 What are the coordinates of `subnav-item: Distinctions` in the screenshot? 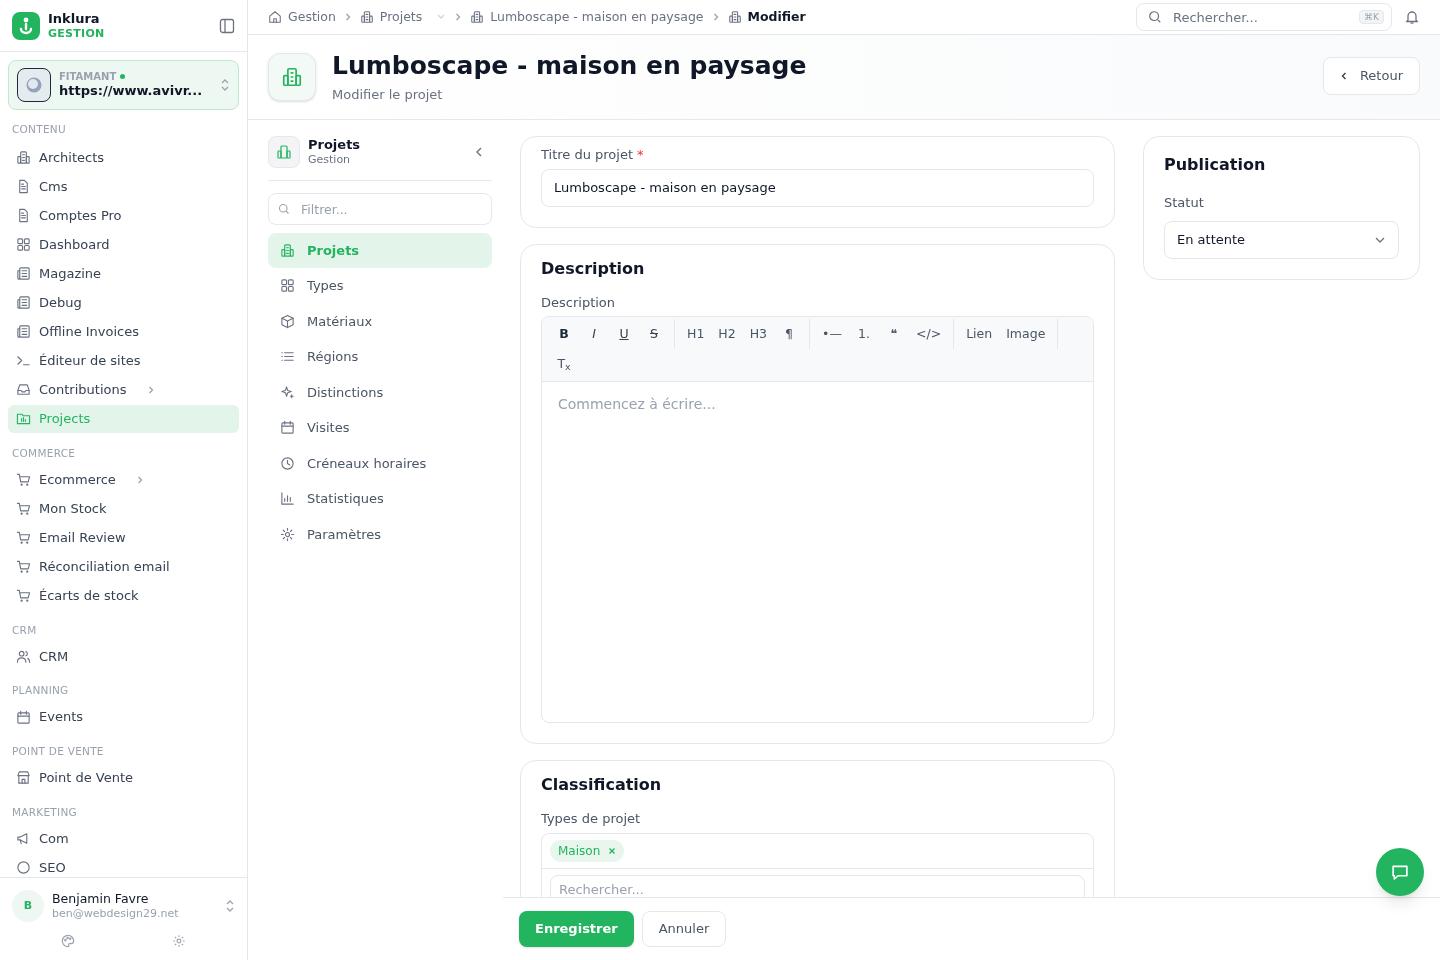 It's located at (380, 392).